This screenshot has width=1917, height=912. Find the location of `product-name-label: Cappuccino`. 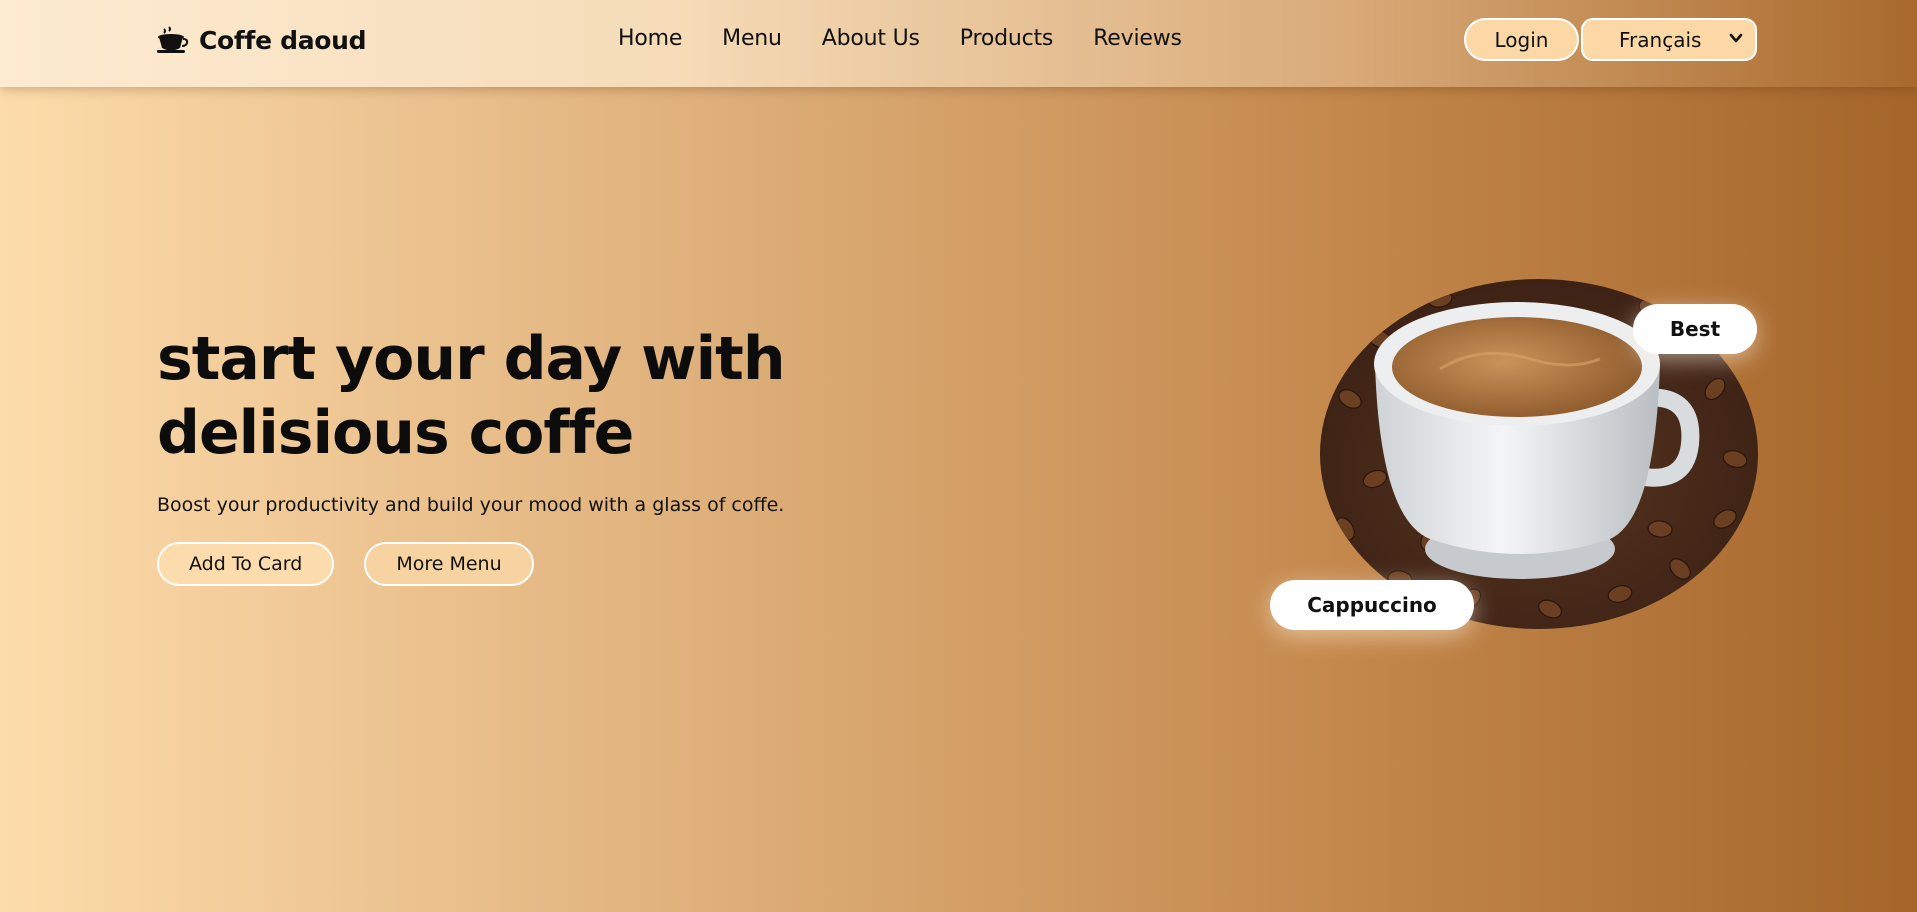

product-name-label: Cappuccino is located at coordinates (1372, 605).